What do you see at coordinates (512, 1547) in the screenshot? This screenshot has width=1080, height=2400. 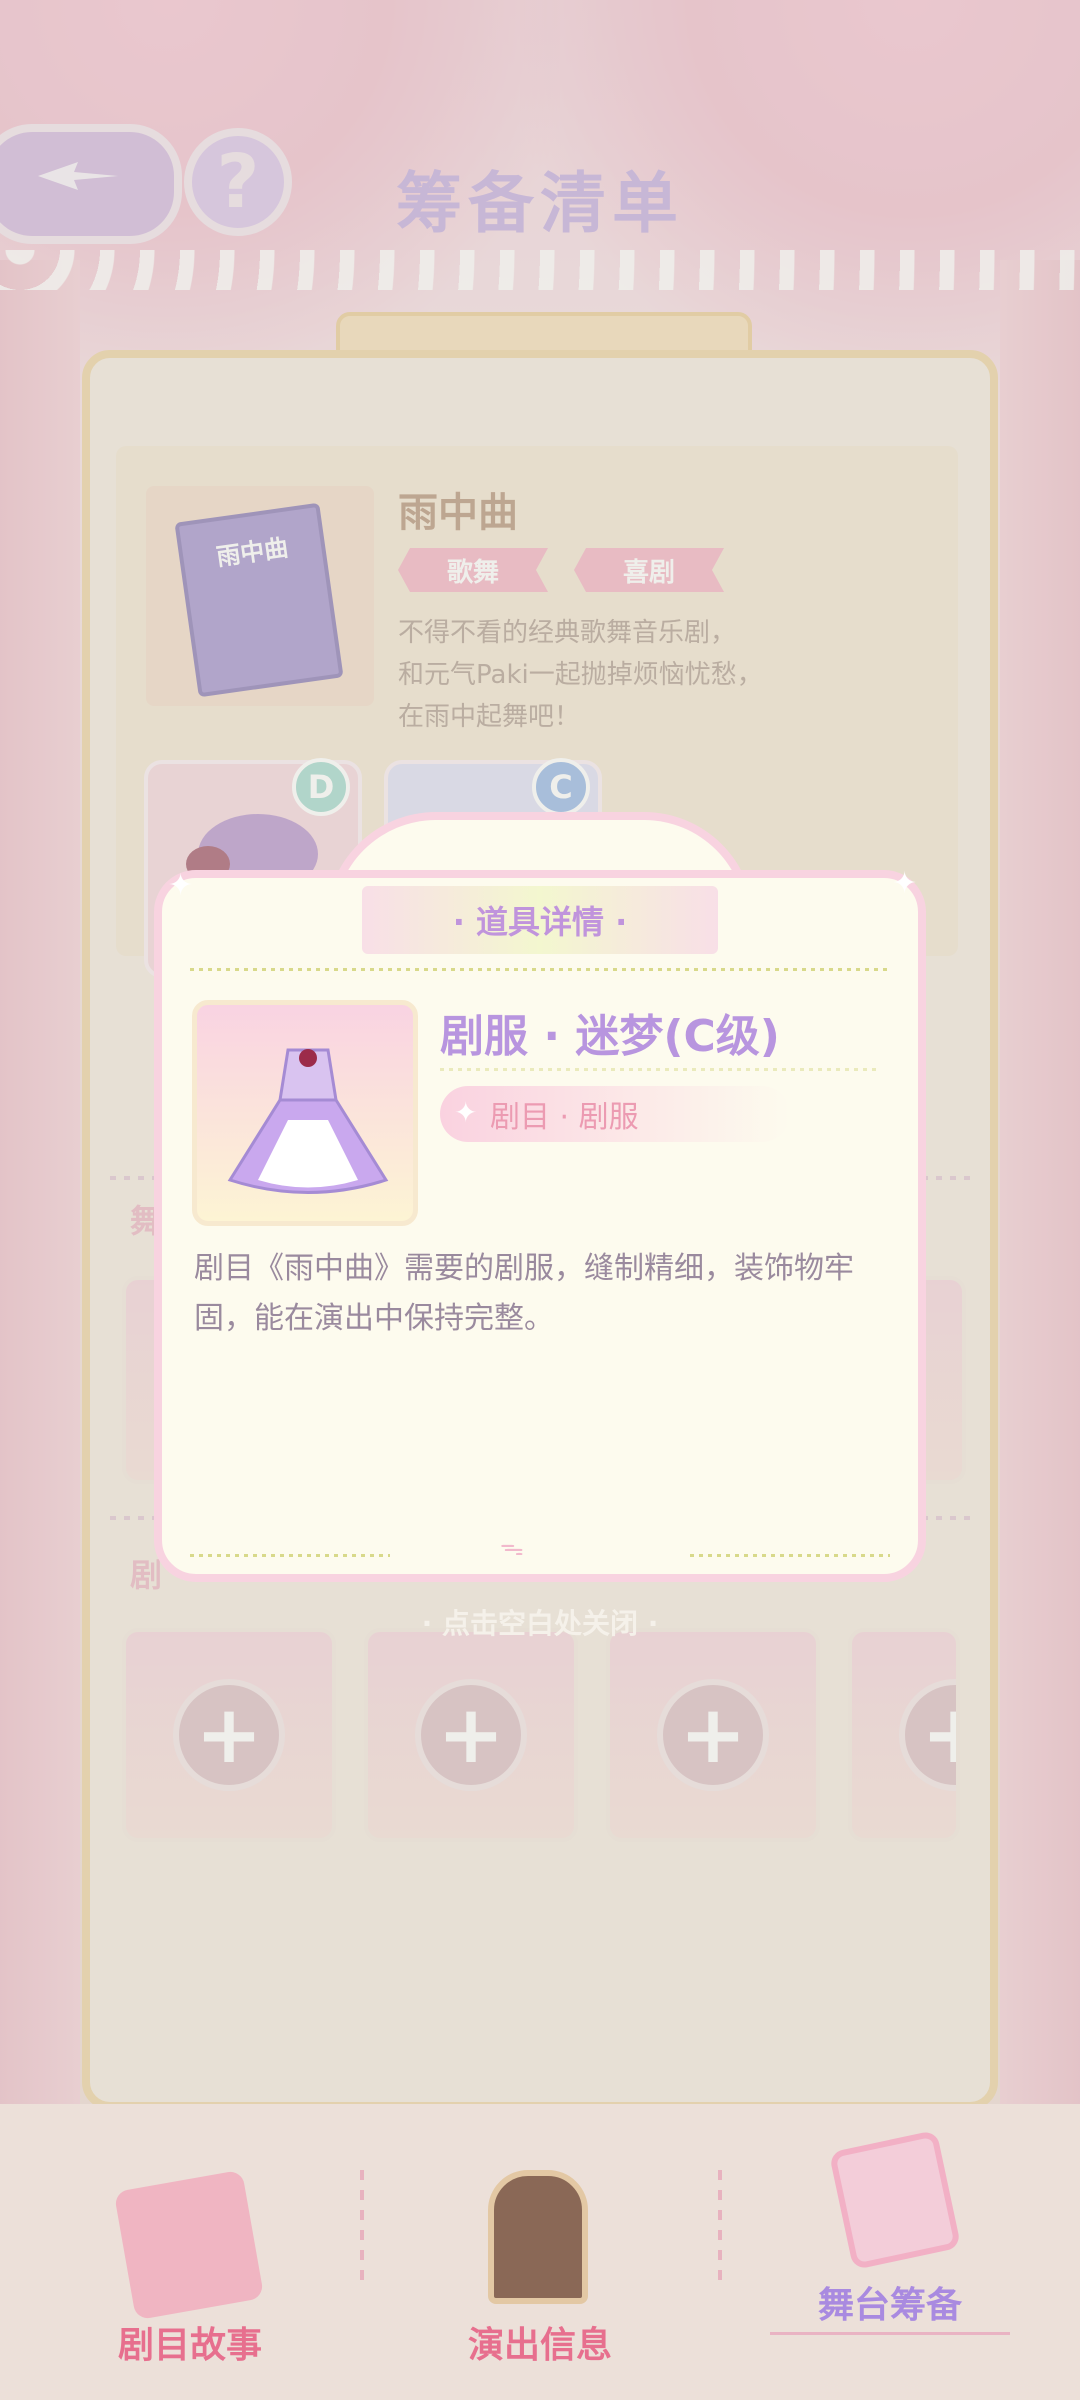 I see `bow-ornament-icon: ᯓ` at bounding box center [512, 1547].